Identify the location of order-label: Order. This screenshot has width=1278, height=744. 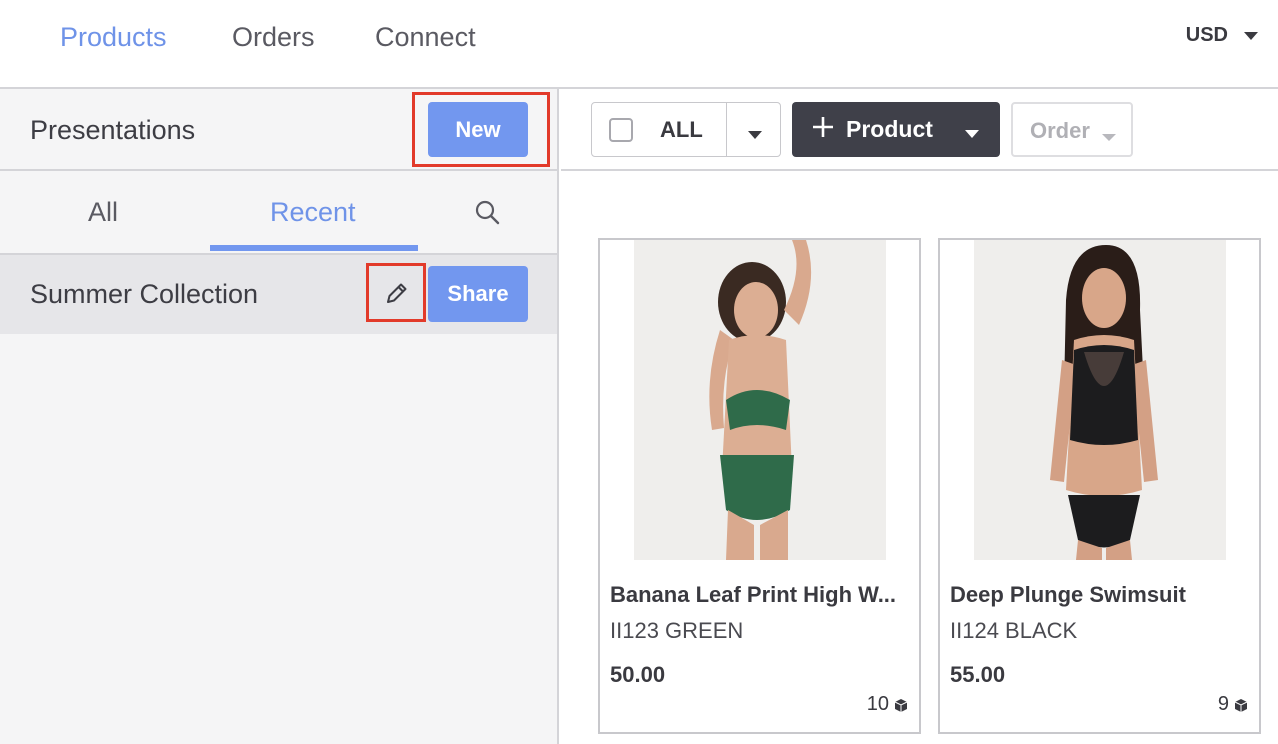
(1060, 130).